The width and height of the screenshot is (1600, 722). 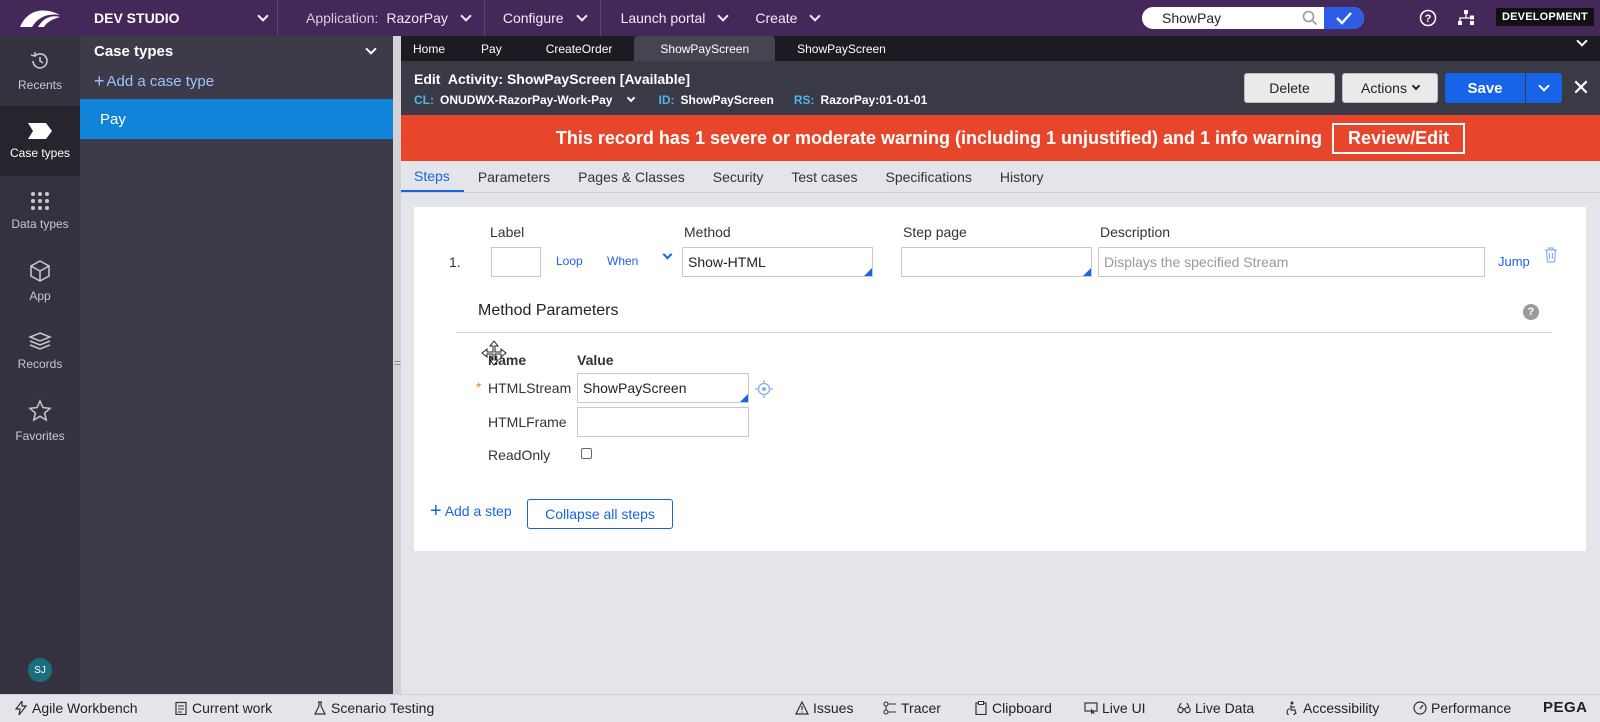 What do you see at coordinates (1115, 708) in the screenshot?
I see `live-ui-button: Live UI` at bounding box center [1115, 708].